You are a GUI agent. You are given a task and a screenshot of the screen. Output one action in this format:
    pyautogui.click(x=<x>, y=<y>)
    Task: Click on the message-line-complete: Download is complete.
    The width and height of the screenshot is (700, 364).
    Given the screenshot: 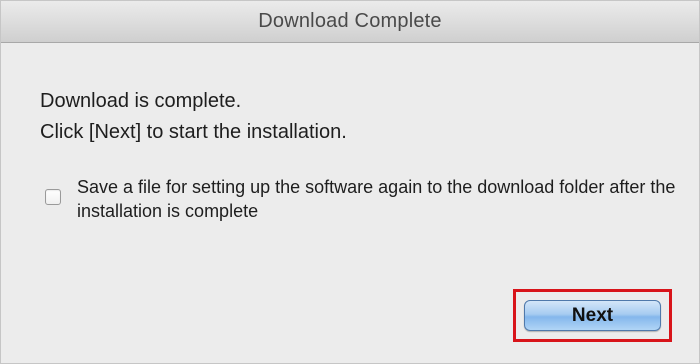 What is the action you would take?
    pyautogui.click(x=141, y=101)
    